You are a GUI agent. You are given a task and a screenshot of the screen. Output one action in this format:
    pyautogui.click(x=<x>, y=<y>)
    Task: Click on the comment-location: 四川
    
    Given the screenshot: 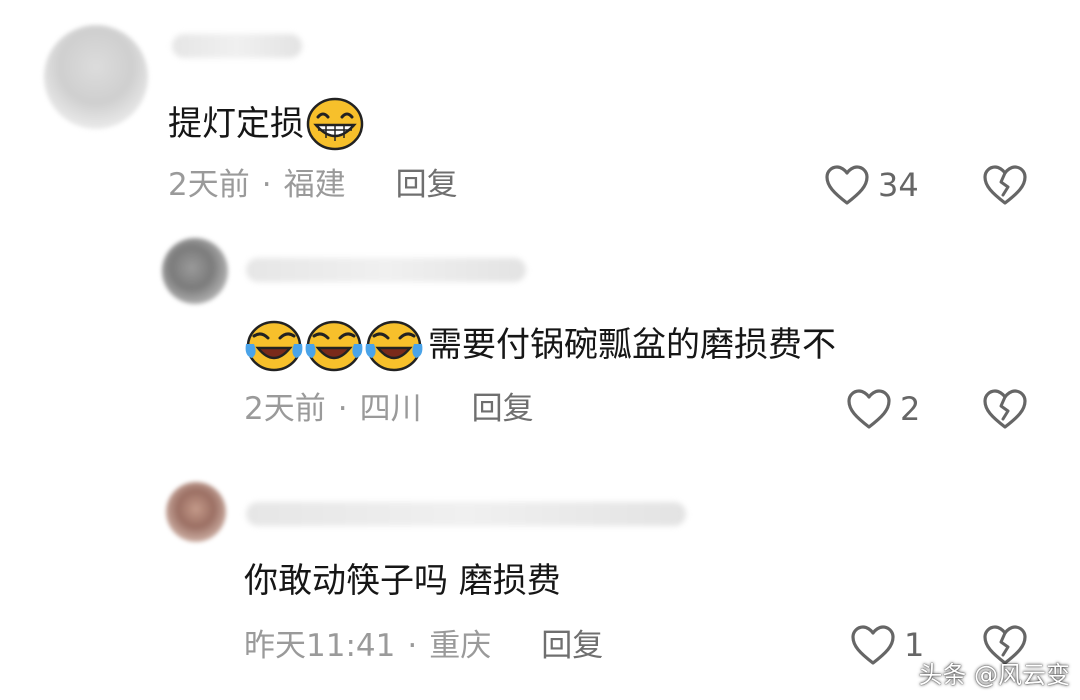 What is the action you would take?
    pyautogui.click(x=390, y=409)
    